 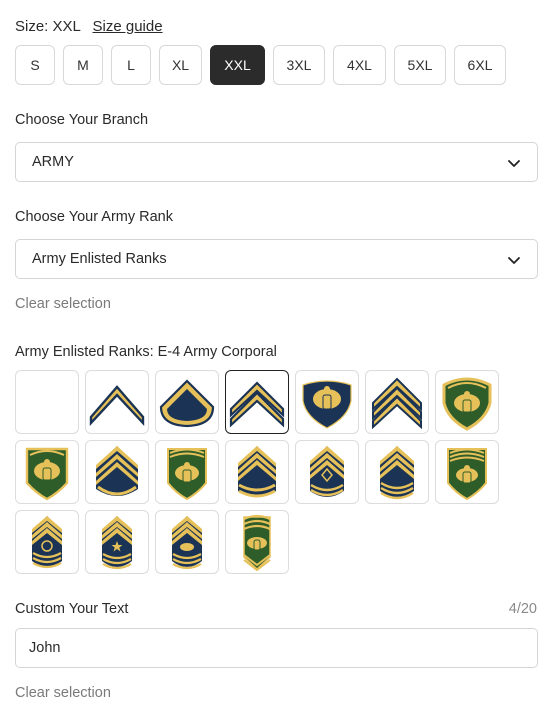 I want to click on insignia-tile-sma, so click(x=187, y=542).